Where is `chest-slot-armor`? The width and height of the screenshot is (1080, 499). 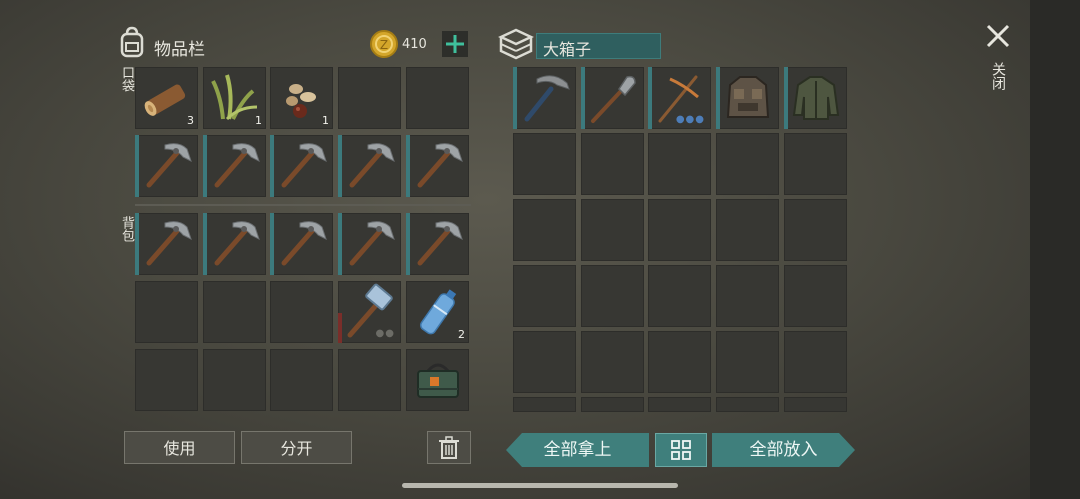 chest-slot-armor is located at coordinates (747, 98).